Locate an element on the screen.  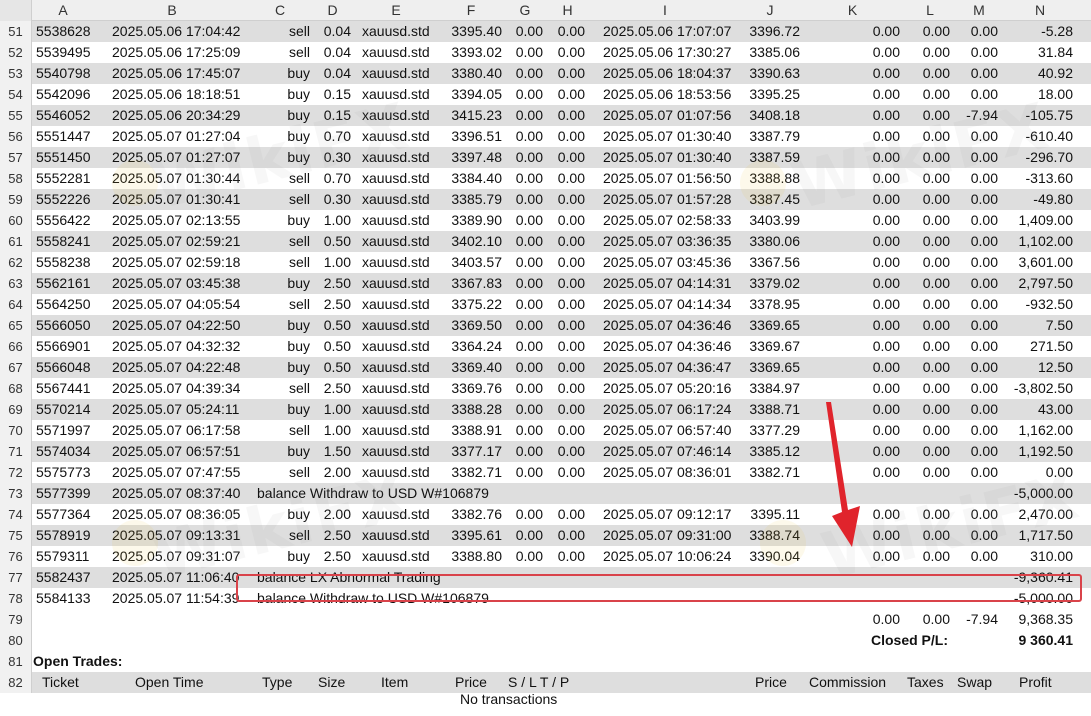
row-number: 80 is located at coordinates (16, 640).